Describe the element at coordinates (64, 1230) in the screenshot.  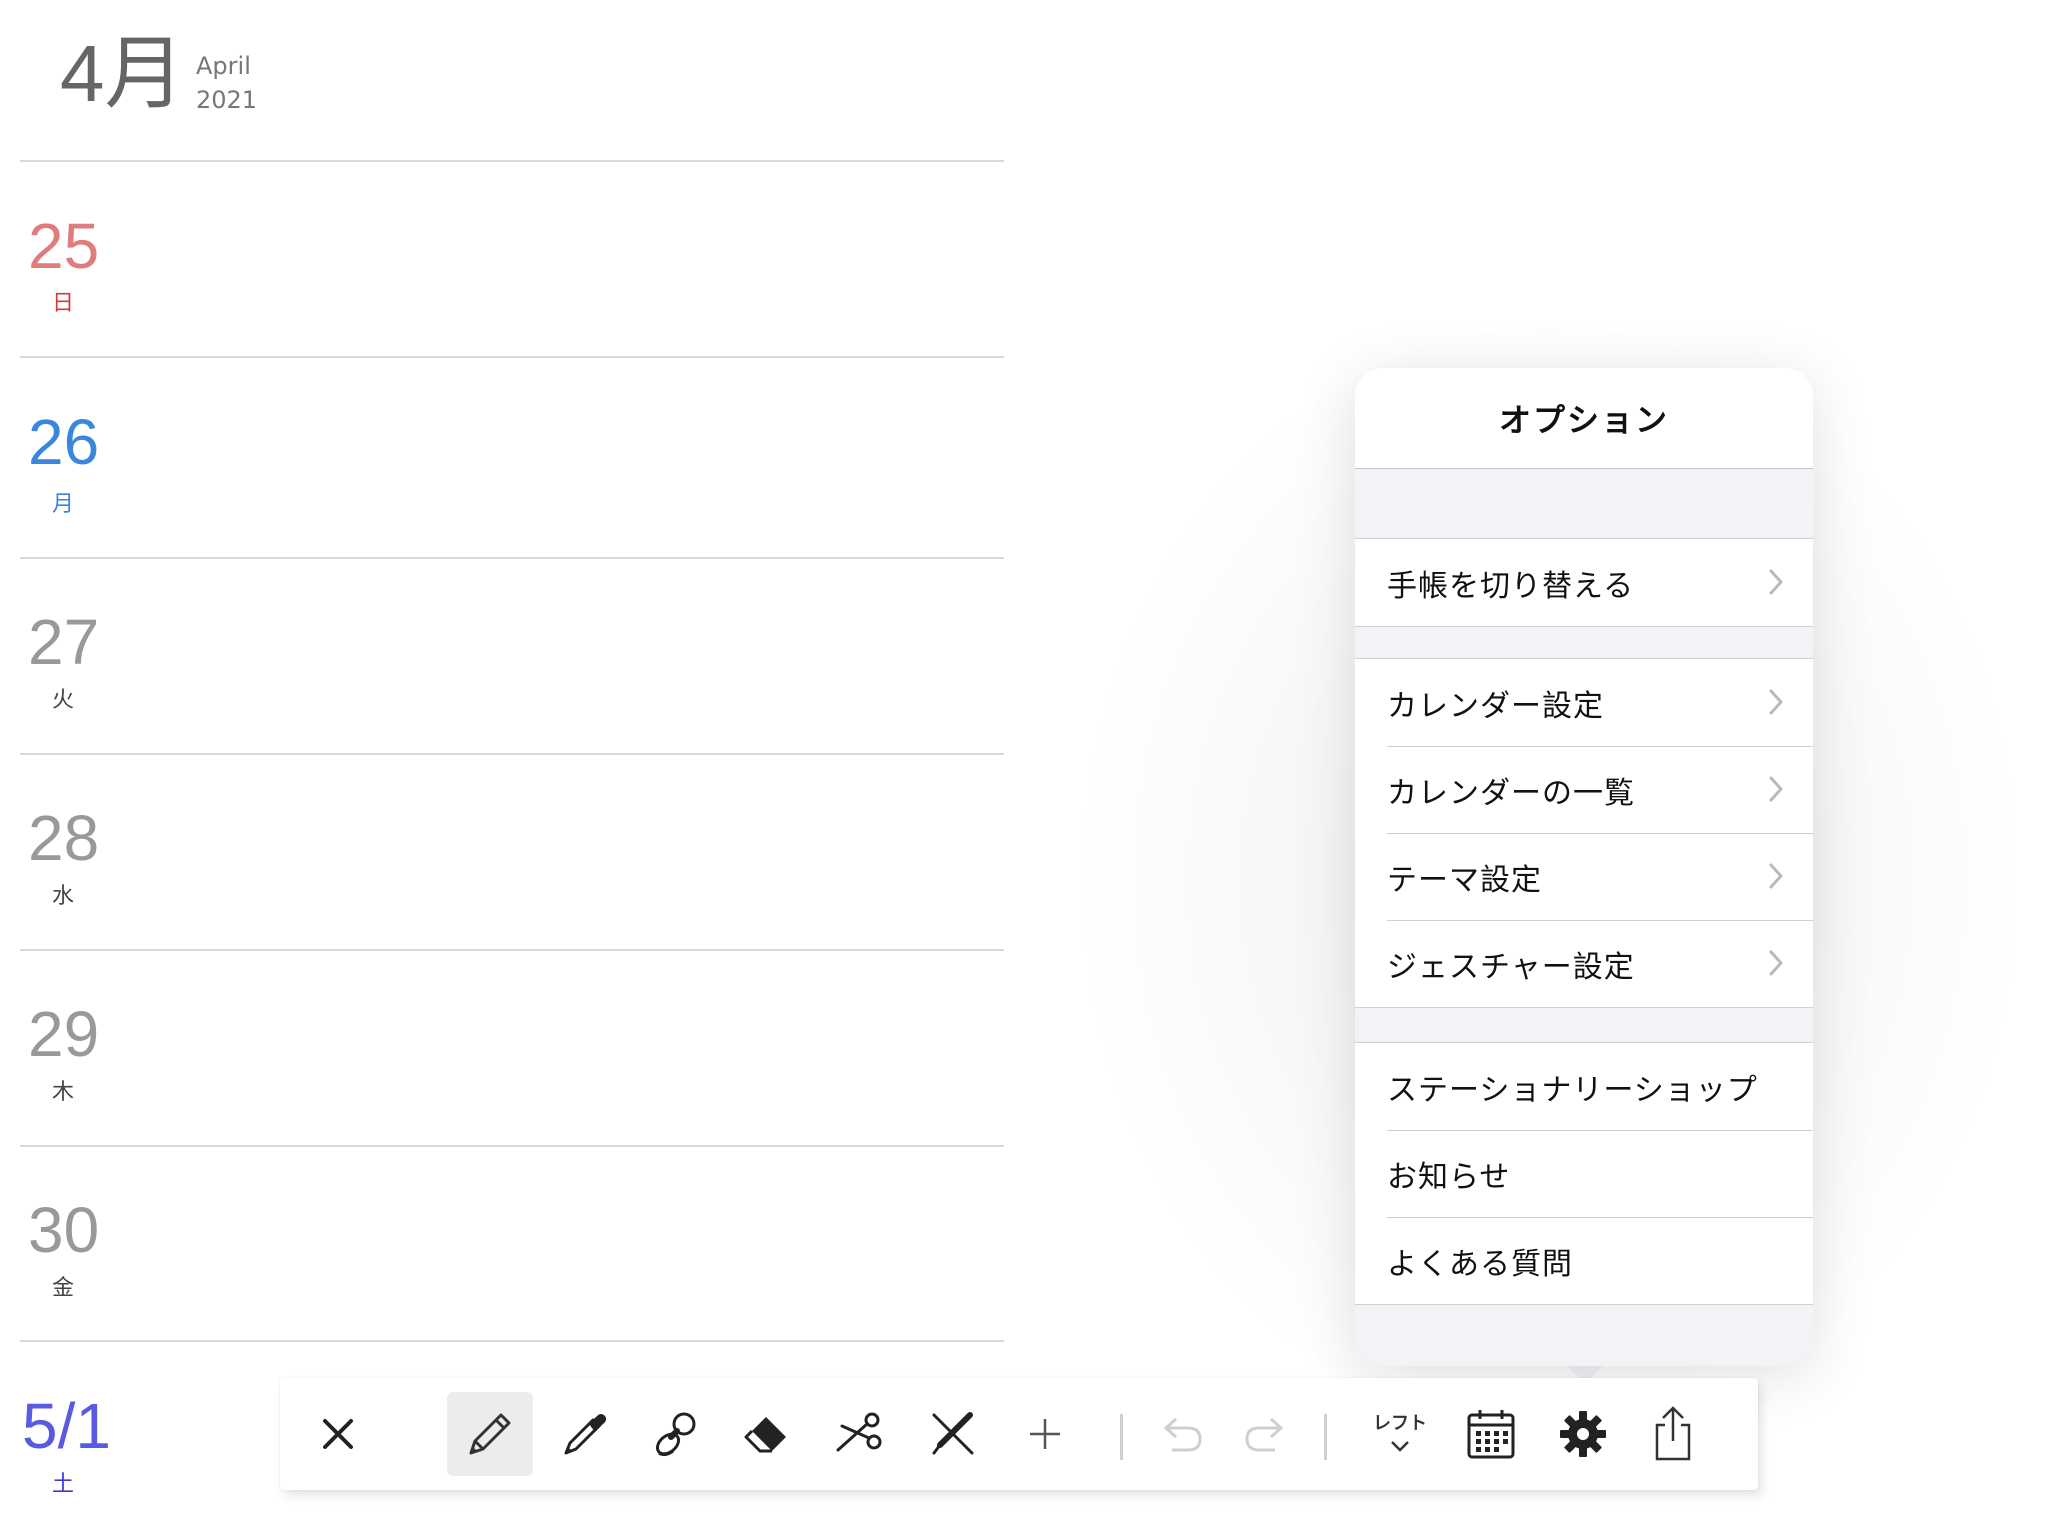
I see `day-number: 30` at that location.